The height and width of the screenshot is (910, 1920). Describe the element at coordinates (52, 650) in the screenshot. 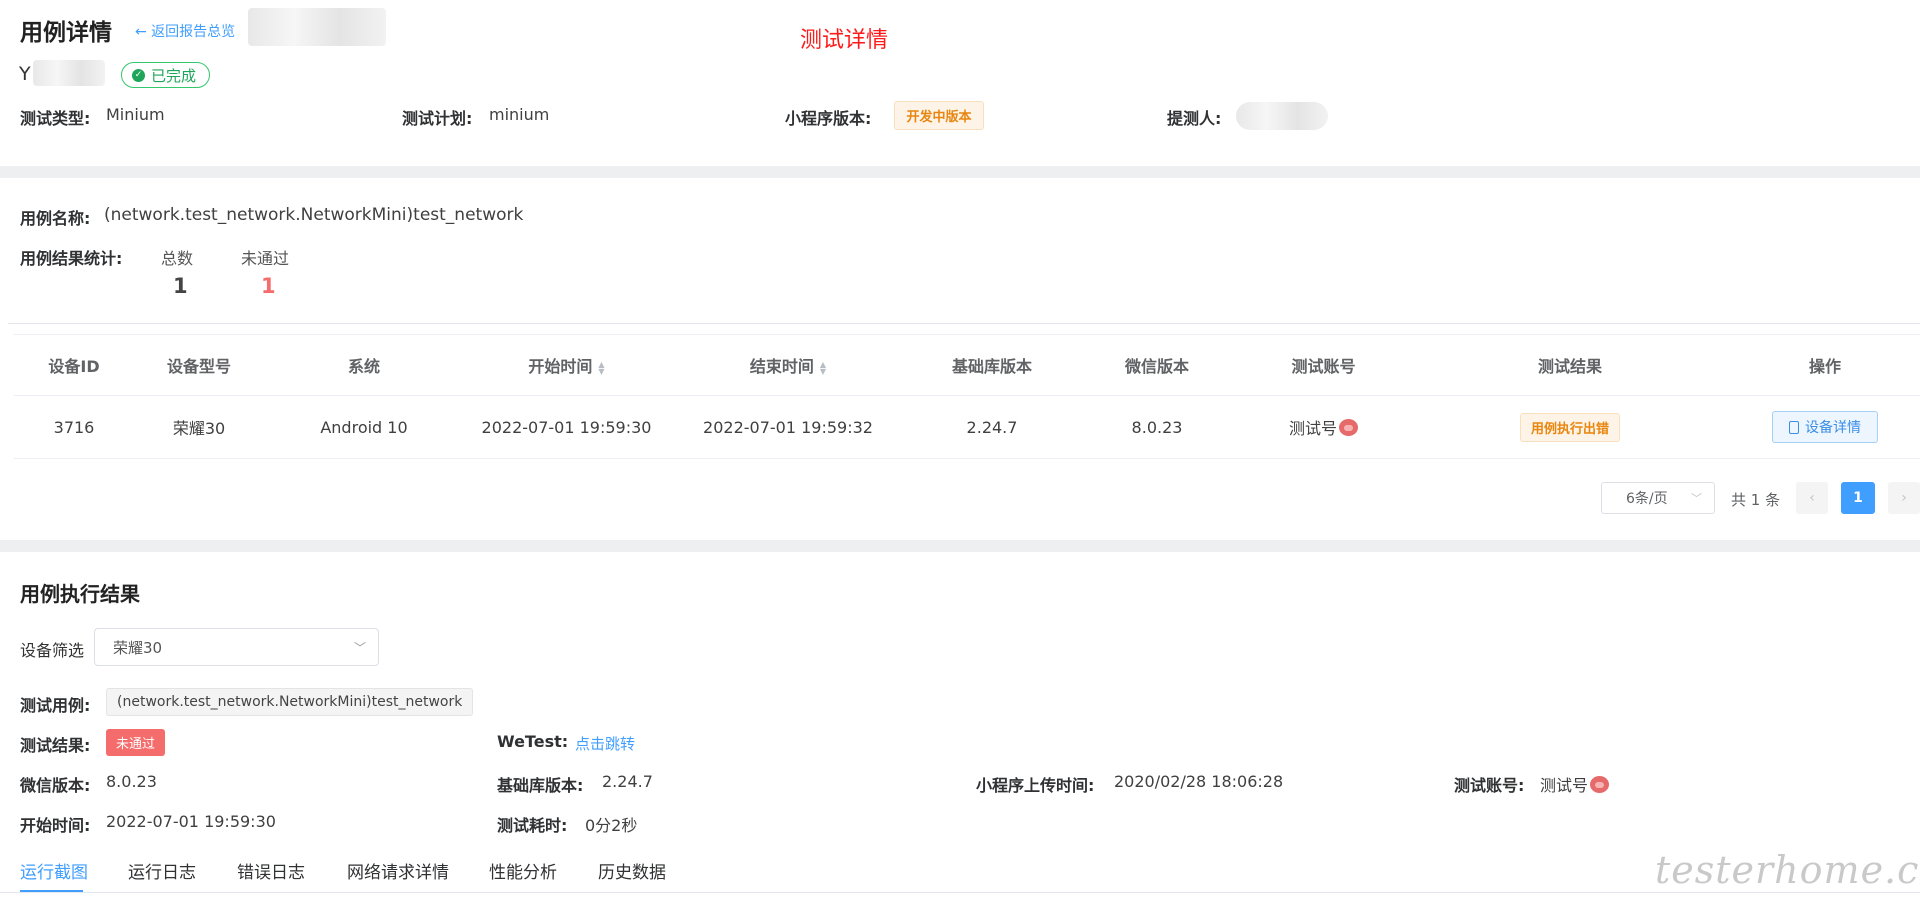

I see `device-filter-label: 设备筛选` at that location.